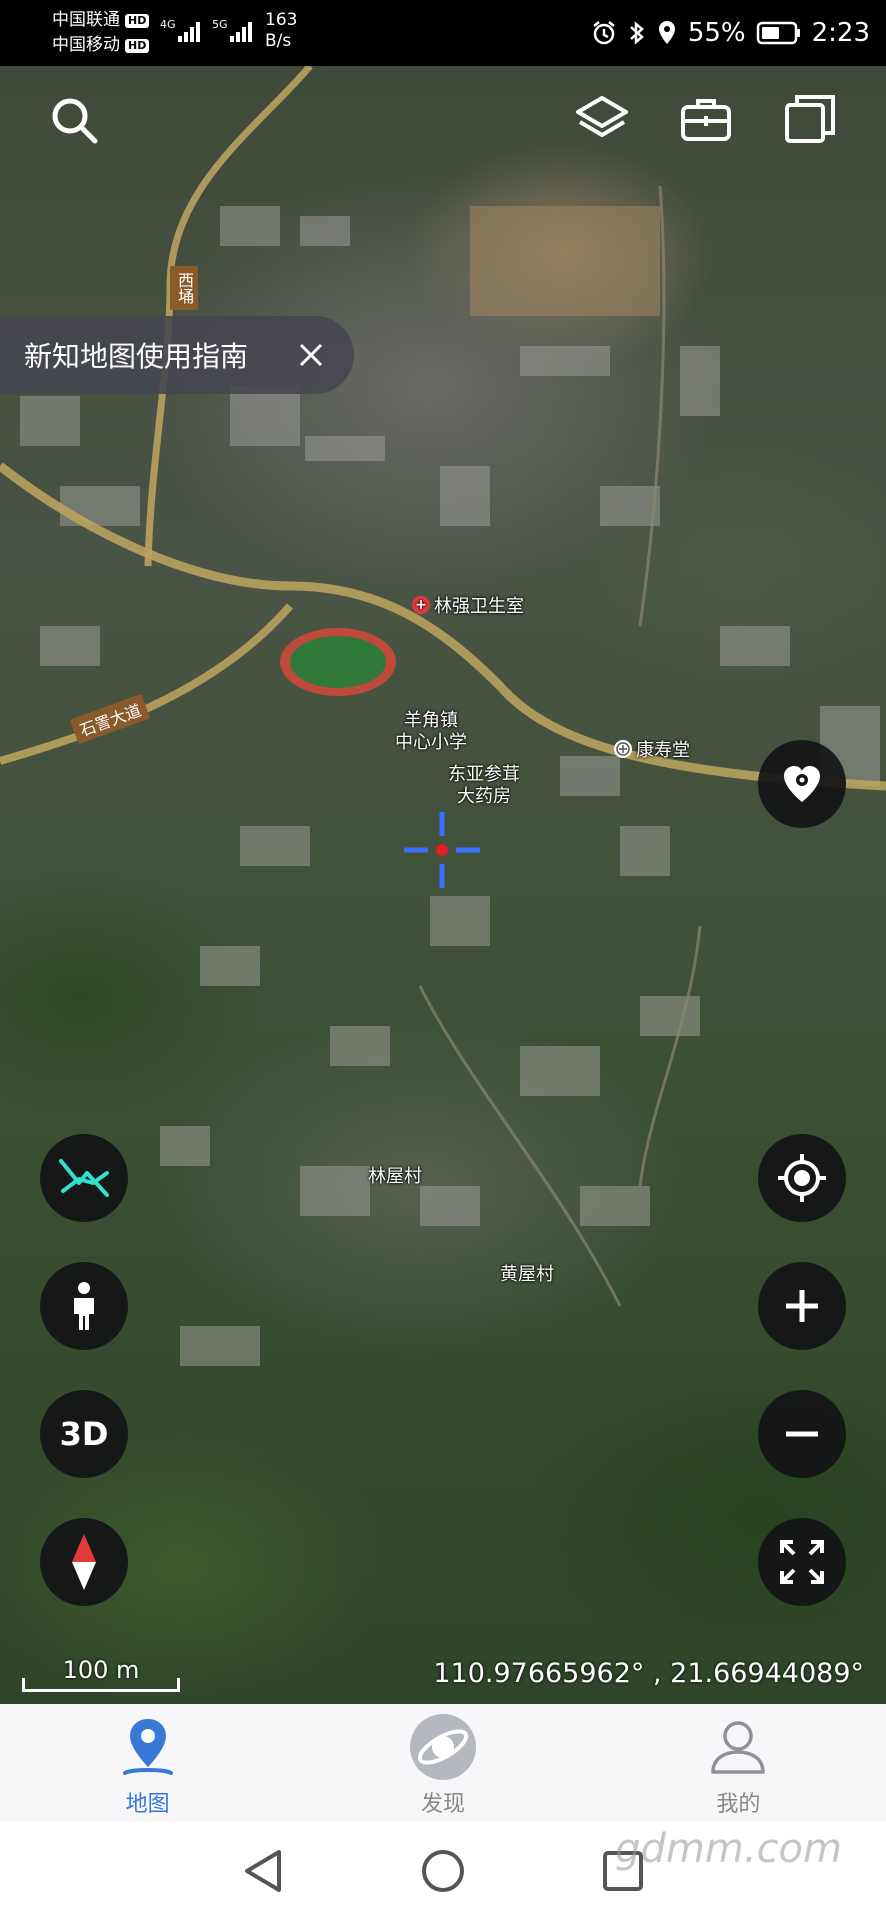  What do you see at coordinates (738, 1804) in the screenshot?
I see `tab-profile-label: 我的` at bounding box center [738, 1804].